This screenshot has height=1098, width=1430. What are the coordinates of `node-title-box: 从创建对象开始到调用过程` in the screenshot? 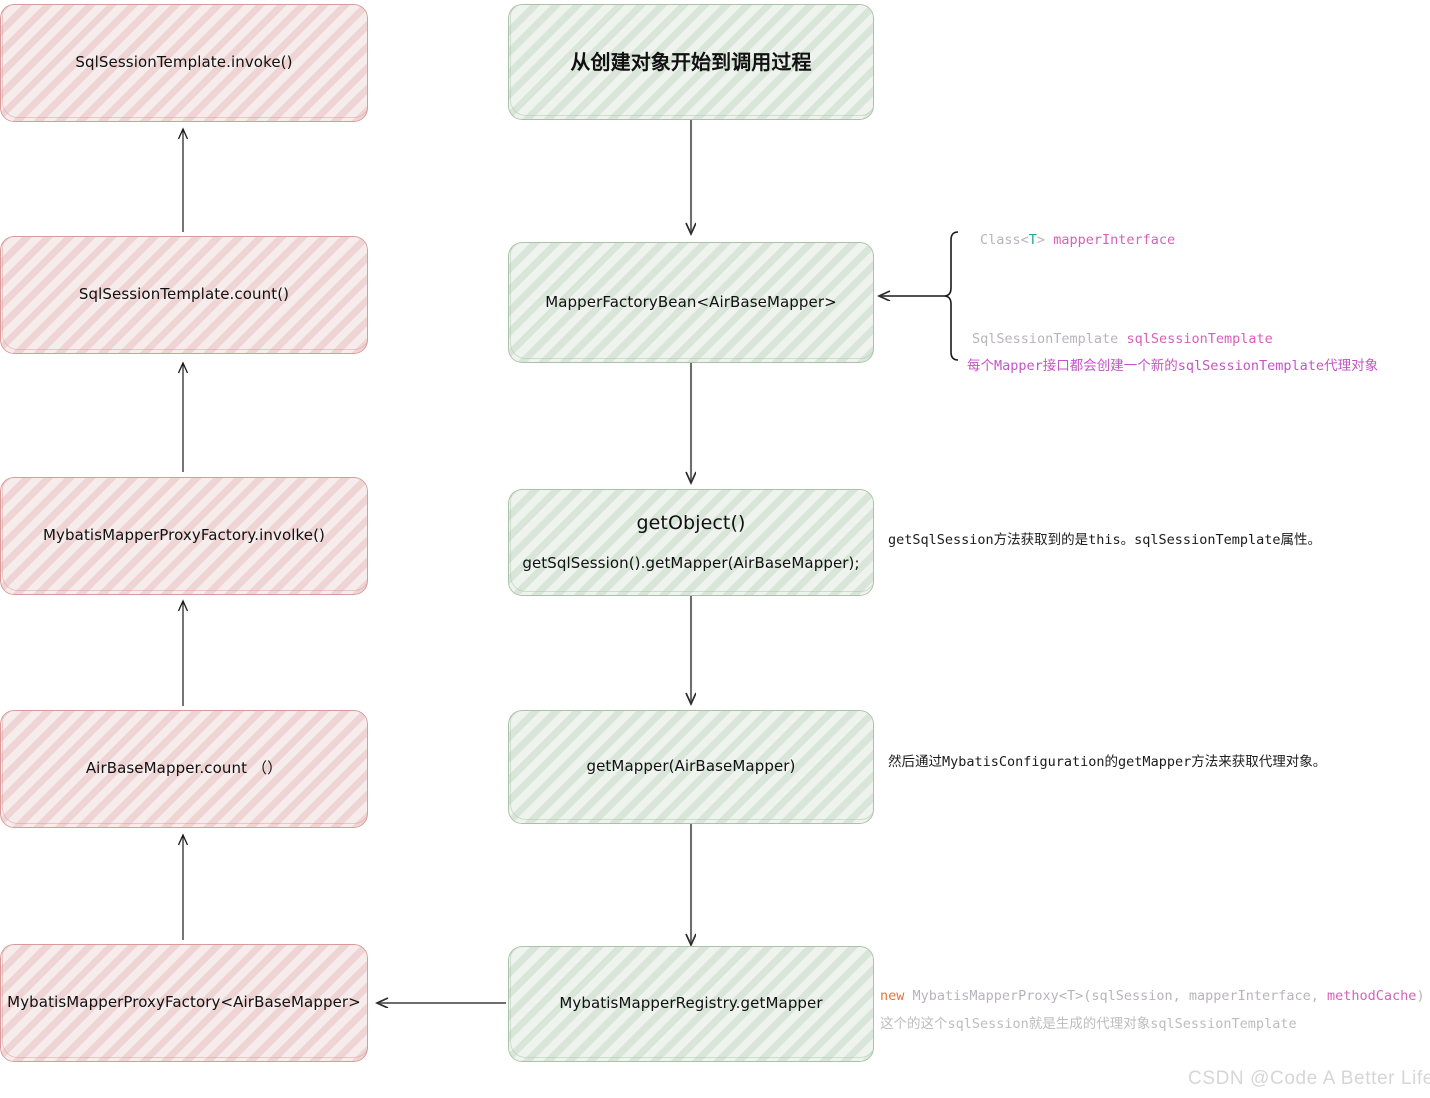 It's located at (691, 62).